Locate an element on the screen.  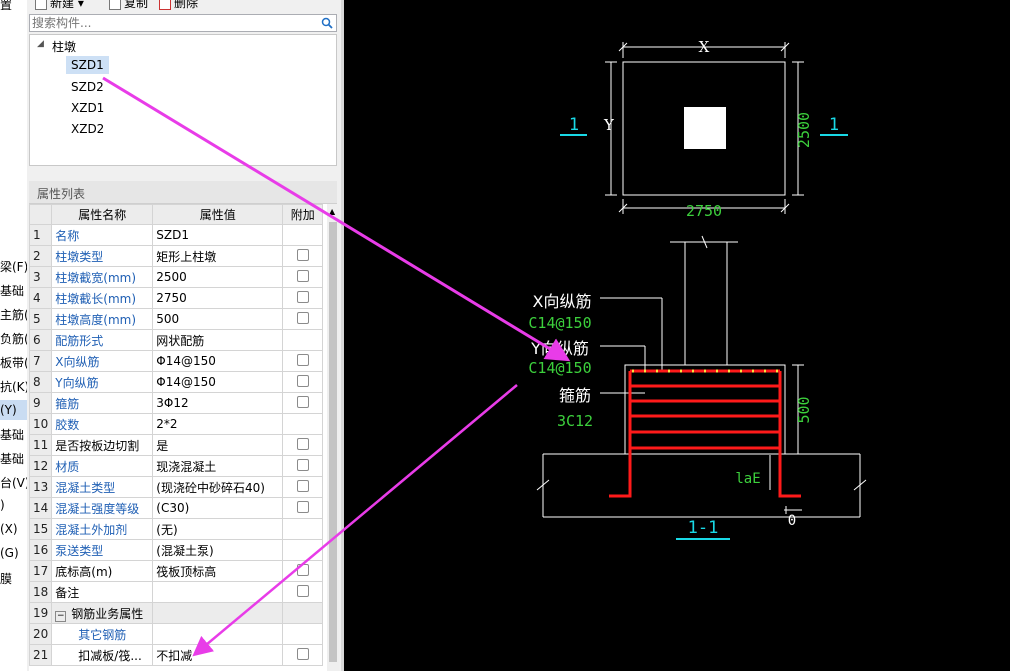
table-row: 5 柱墩高度(mm) 500 is located at coordinates (176, 319).